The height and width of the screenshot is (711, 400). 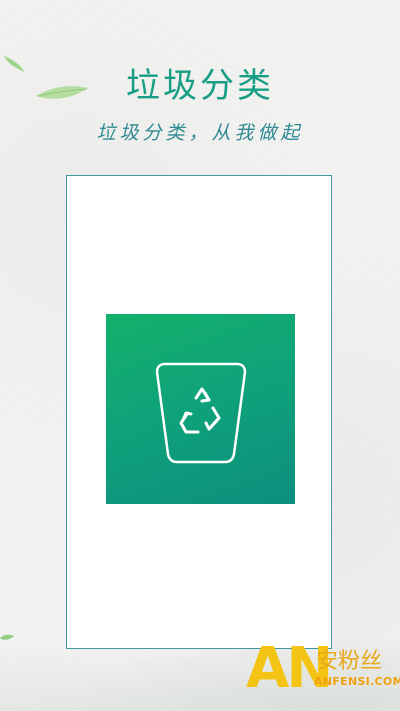 I want to click on page-subtitle: 垃圾分类，从我做起, so click(x=200, y=133).